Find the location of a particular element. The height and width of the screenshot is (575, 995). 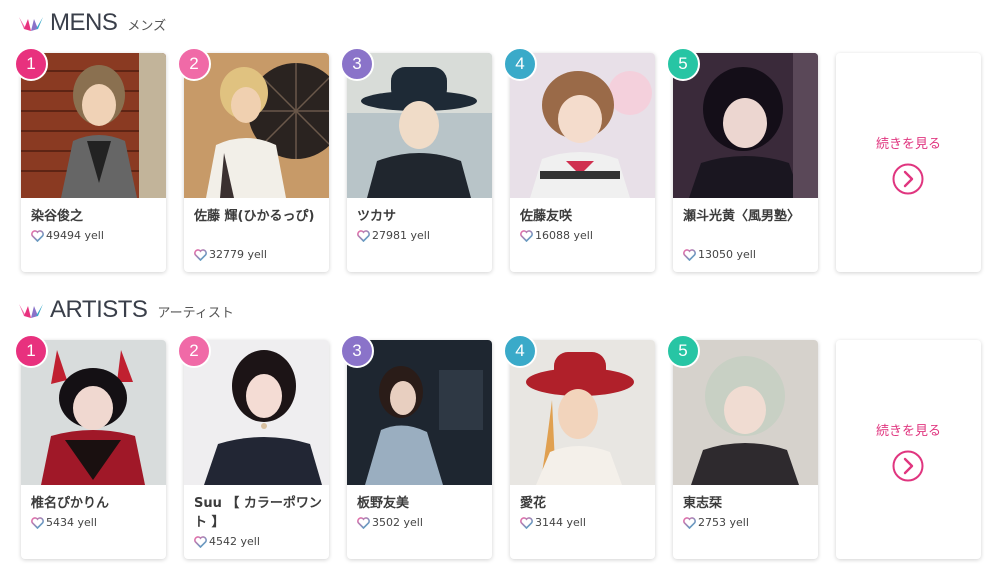

yell-count: 3502 yell is located at coordinates (390, 522).